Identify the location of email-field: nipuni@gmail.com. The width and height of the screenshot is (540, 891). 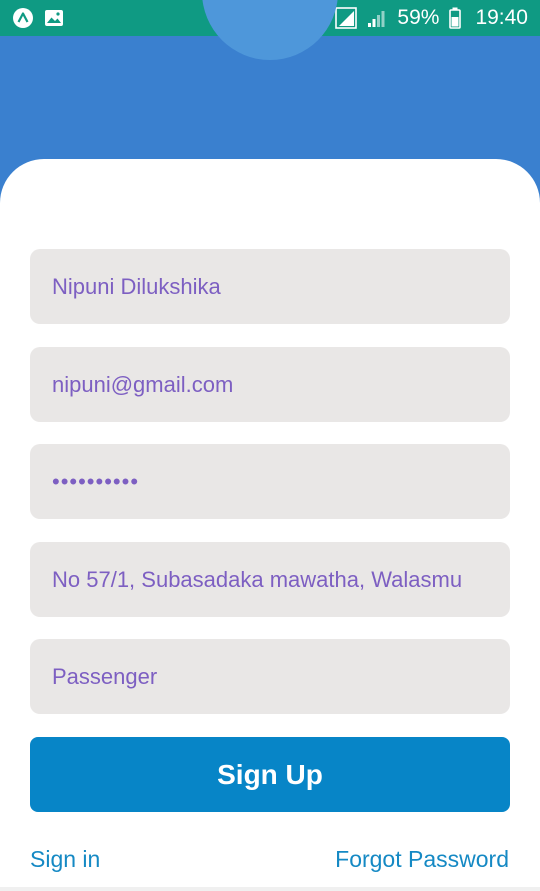
(270, 384).